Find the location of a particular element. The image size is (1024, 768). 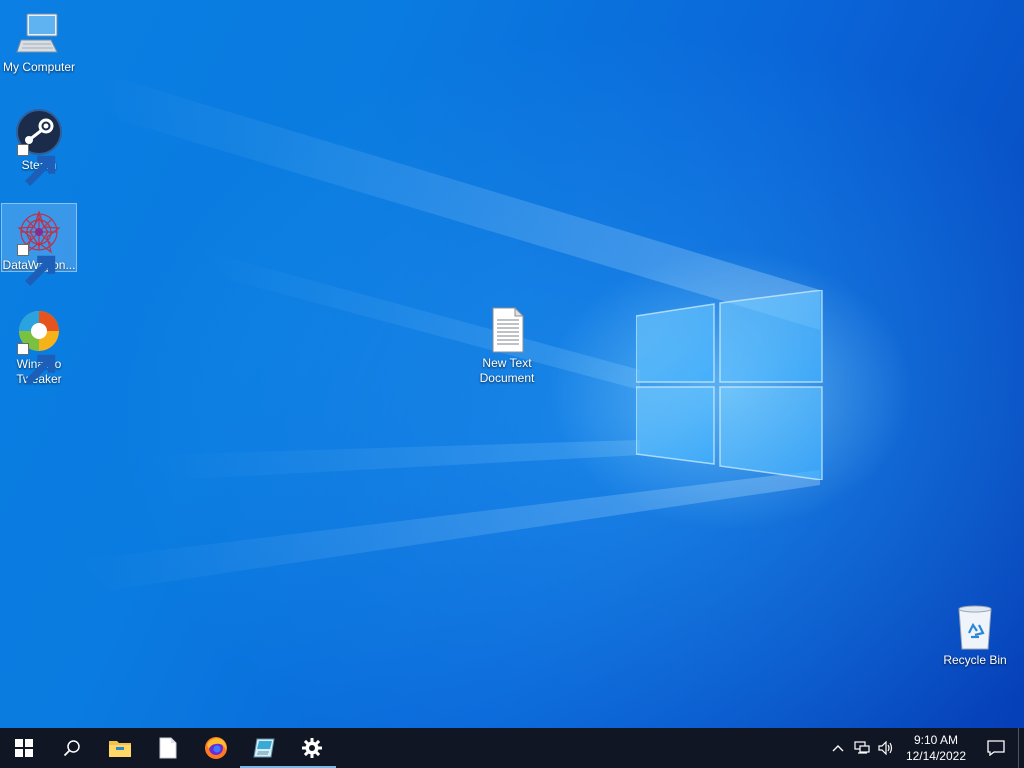

search-button is located at coordinates (72, 748).